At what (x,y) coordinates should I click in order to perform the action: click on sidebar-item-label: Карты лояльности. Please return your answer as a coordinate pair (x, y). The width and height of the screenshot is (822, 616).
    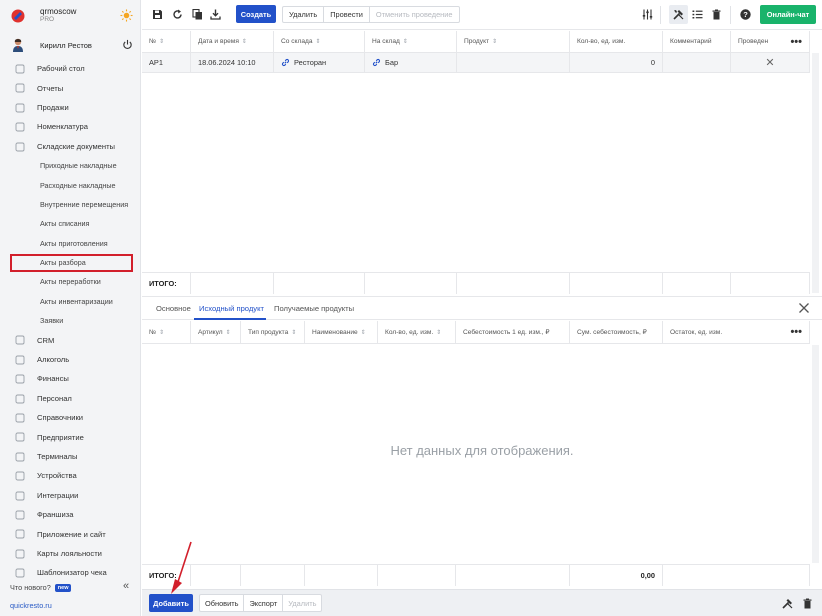
    Looking at the image, I should click on (69, 553).